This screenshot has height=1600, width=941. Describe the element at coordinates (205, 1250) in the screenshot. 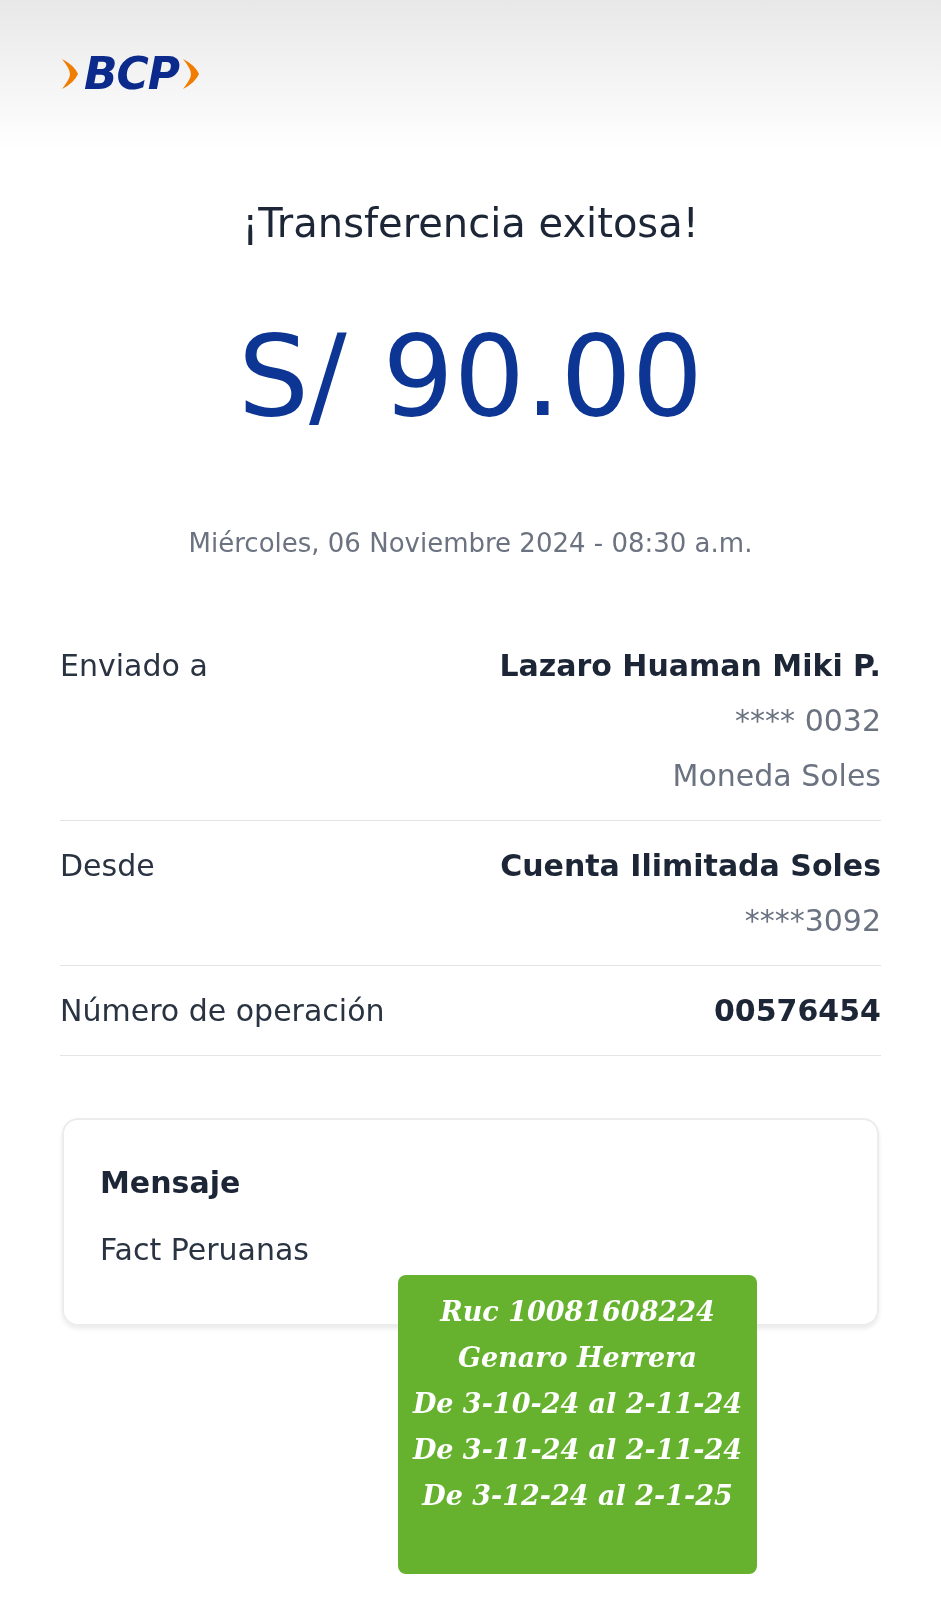

I see `message-text: Fact Peruanas` at that location.